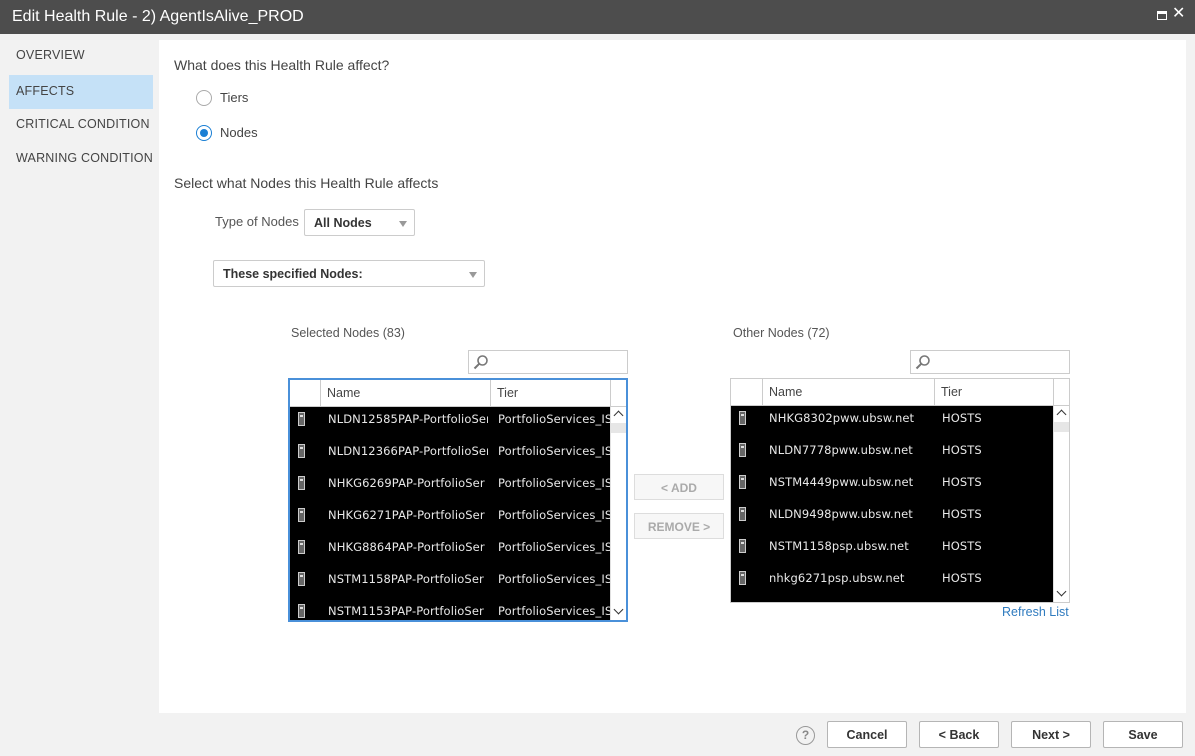  What do you see at coordinates (343, 223) in the screenshot?
I see `type-of-nodes-value: All Nodes` at bounding box center [343, 223].